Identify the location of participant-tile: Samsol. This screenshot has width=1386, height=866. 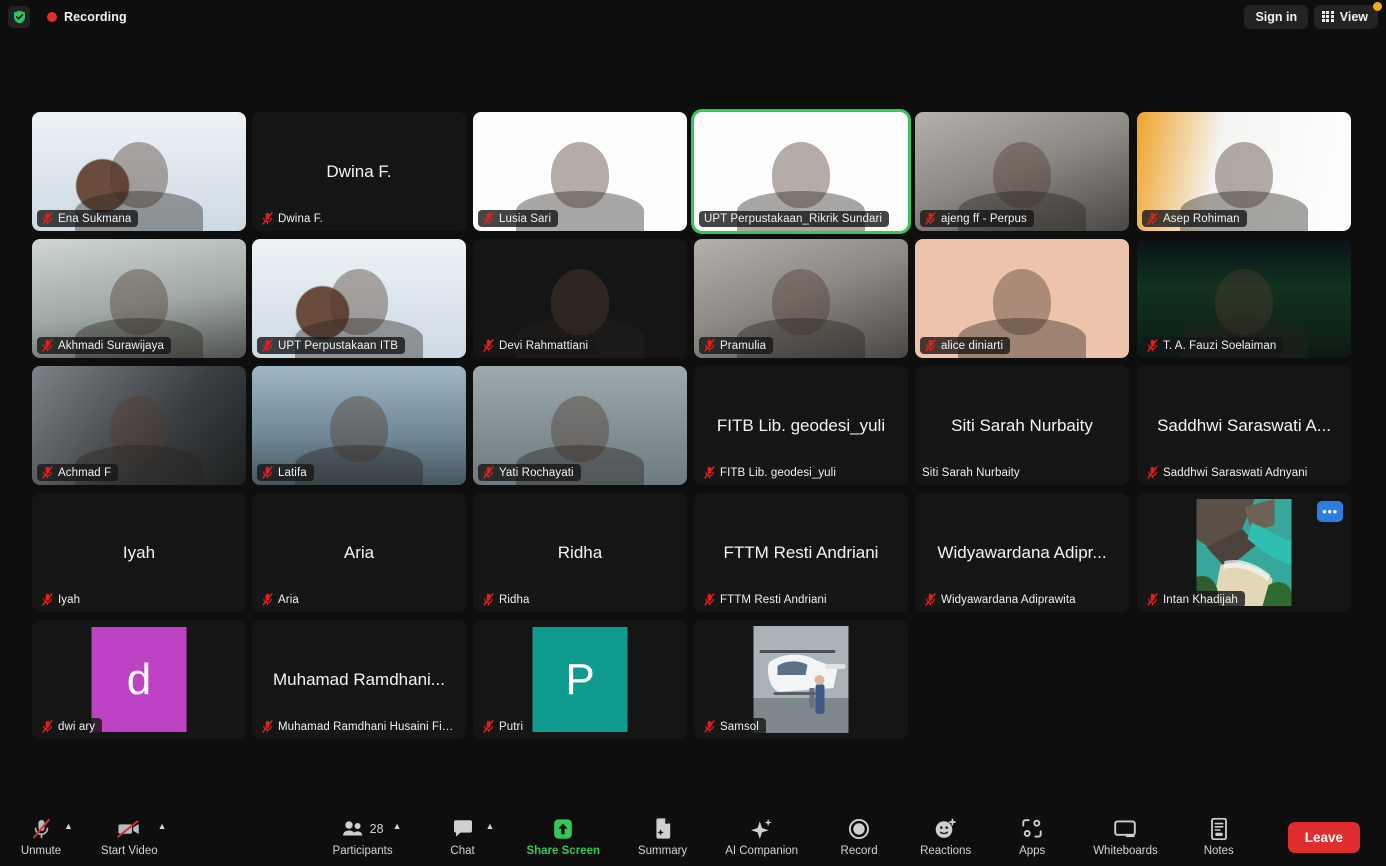
(801, 679).